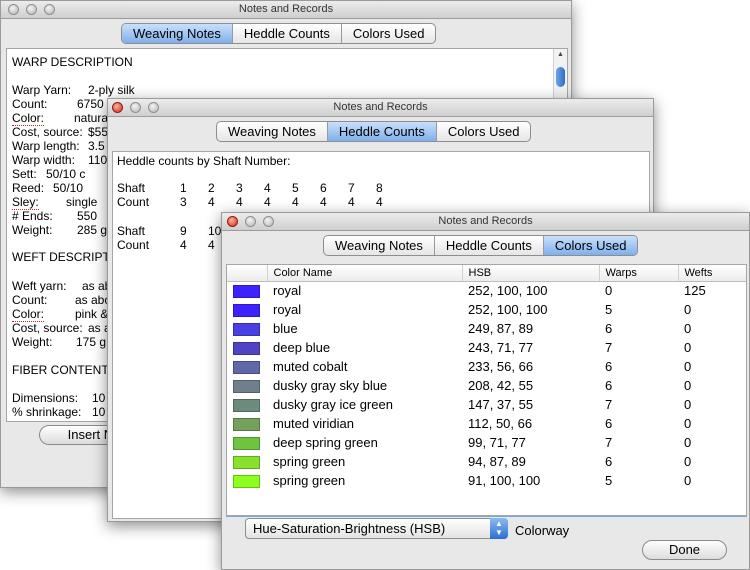 This screenshot has height=570, width=750. What do you see at coordinates (91, 342) in the screenshot?
I see `field-value: 175 g` at bounding box center [91, 342].